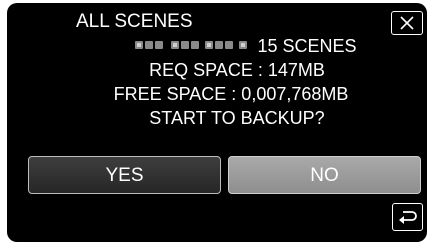  I want to click on back-button, so click(407, 217).